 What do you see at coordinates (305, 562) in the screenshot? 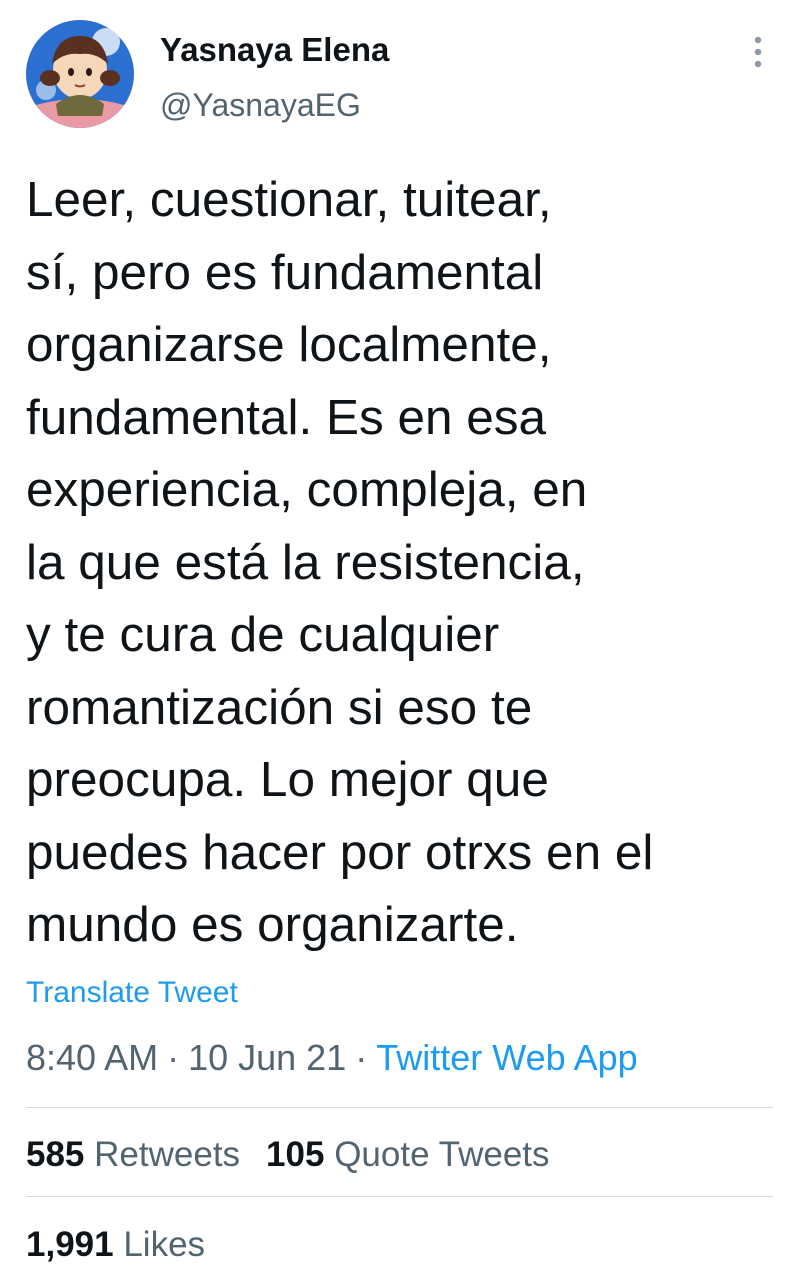
I see `tweet-text-line: la que está la resistencia,` at bounding box center [305, 562].